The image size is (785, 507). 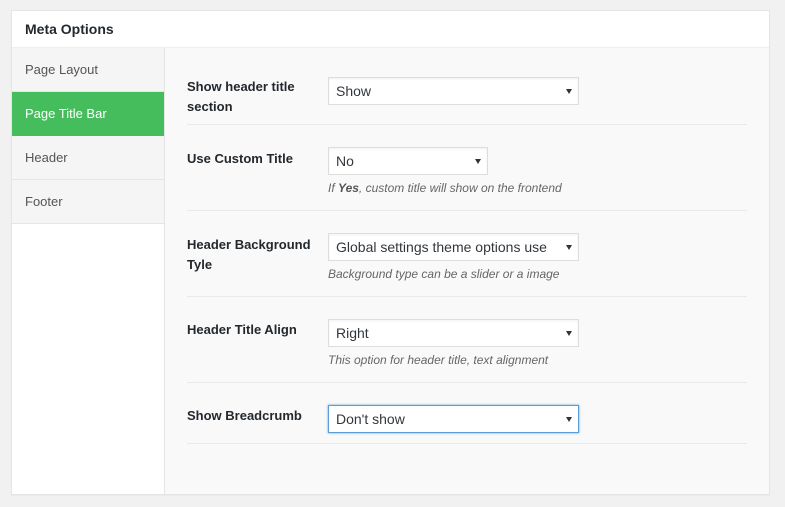 What do you see at coordinates (453, 333) in the screenshot?
I see `header-title-align-select: Right` at bounding box center [453, 333].